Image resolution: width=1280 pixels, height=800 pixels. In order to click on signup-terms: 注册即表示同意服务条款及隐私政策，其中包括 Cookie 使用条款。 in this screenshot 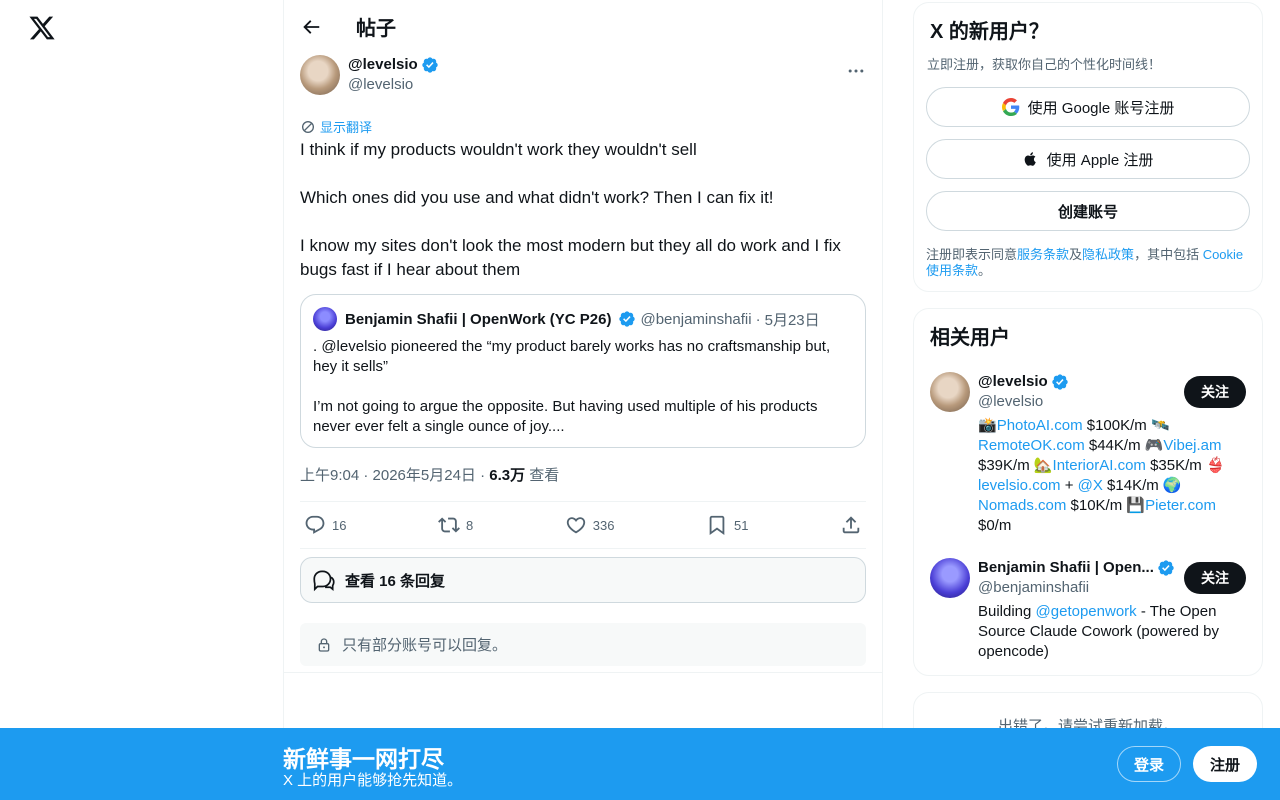, I will do `click(1088, 263)`.